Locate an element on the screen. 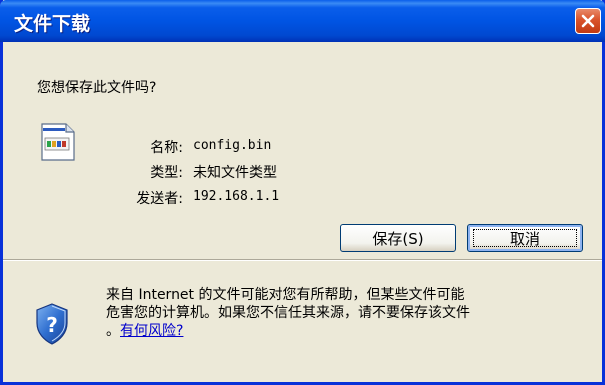  shield-question-icon: ? is located at coordinates (52, 324).